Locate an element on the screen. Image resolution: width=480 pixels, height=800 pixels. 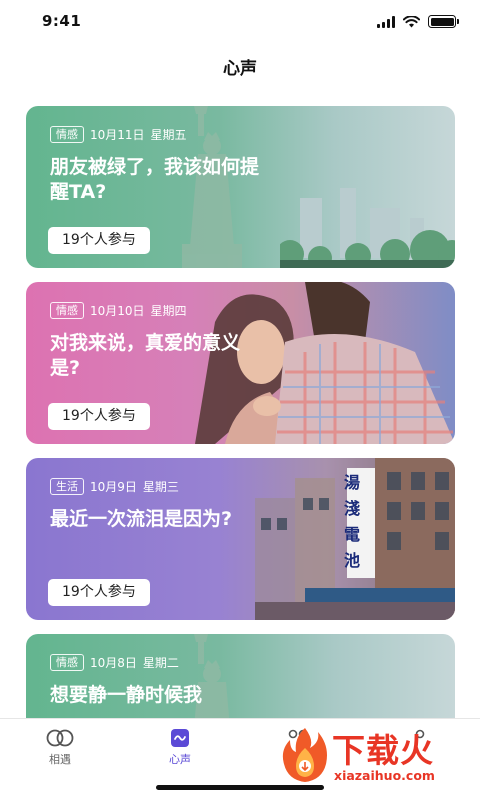
two-circles-icon is located at coordinates (60, 738).